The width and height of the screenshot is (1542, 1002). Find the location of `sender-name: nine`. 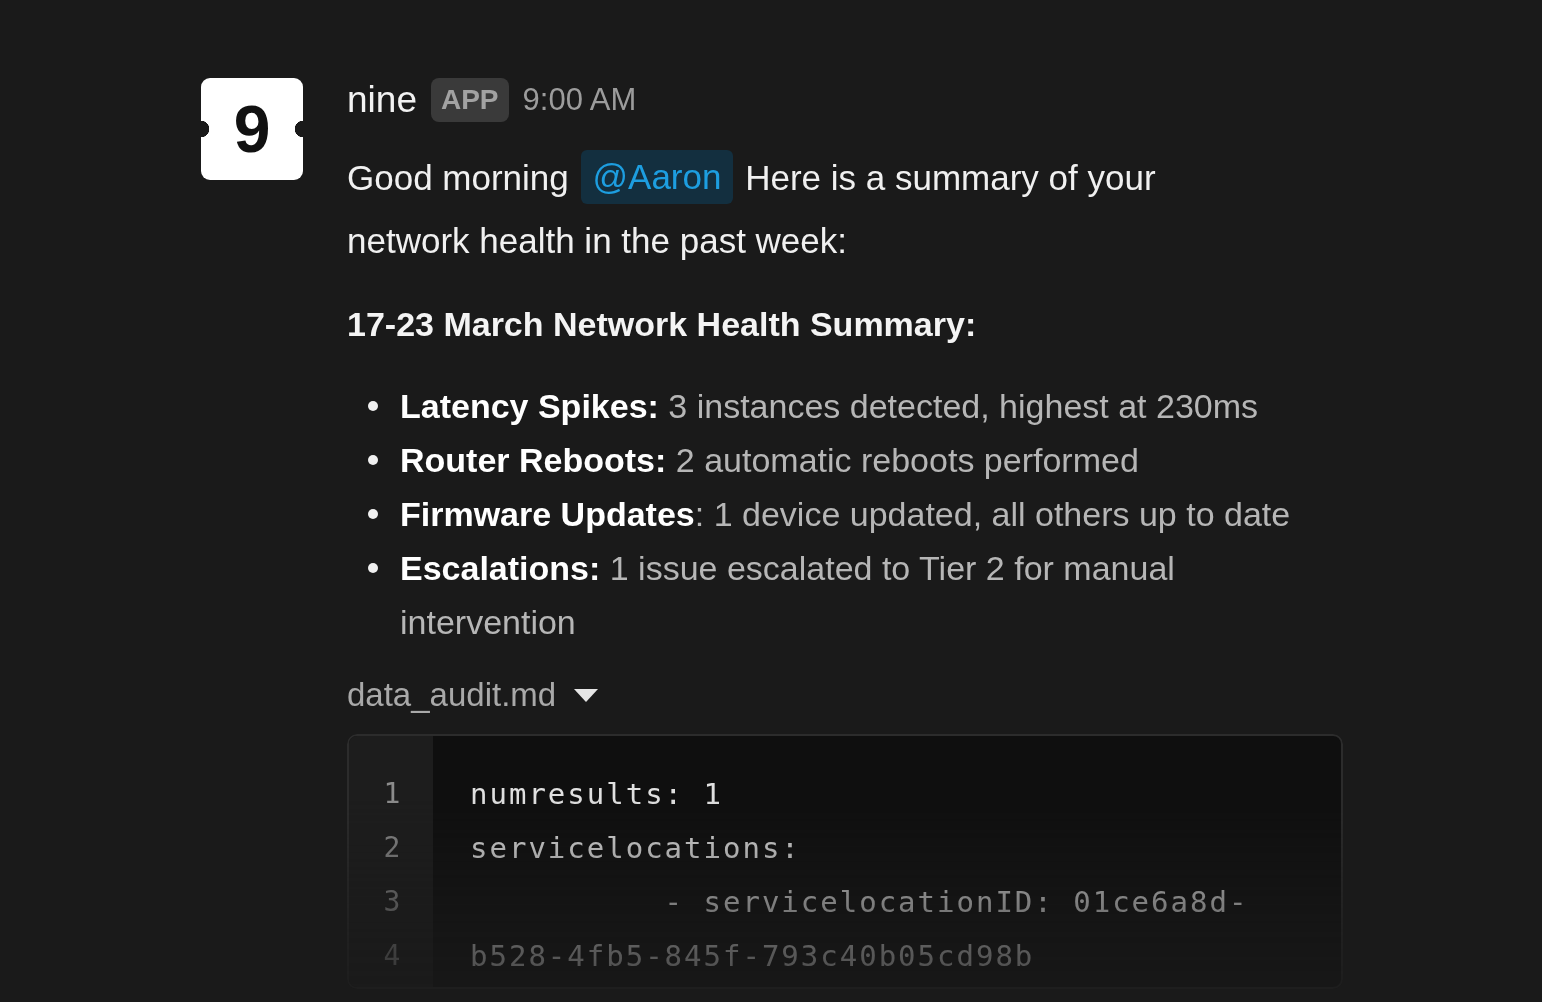

sender-name: nine is located at coordinates (382, 100).